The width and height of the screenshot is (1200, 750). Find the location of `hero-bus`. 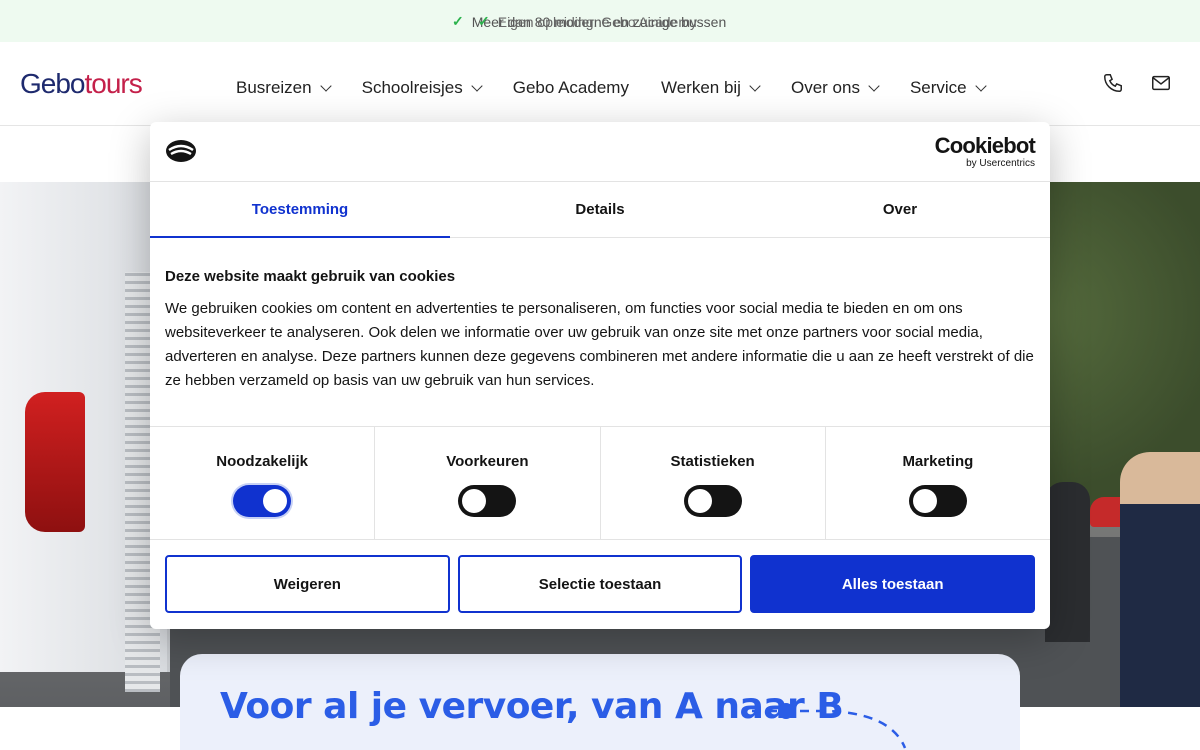

hero-bus is located at coordinates (85, 437).